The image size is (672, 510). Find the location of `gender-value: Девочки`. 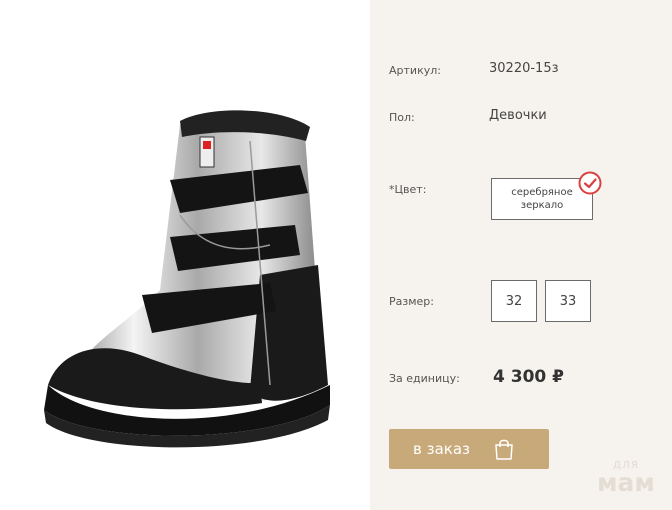

gender-value: Девочки is located at coordinates (518, 115).